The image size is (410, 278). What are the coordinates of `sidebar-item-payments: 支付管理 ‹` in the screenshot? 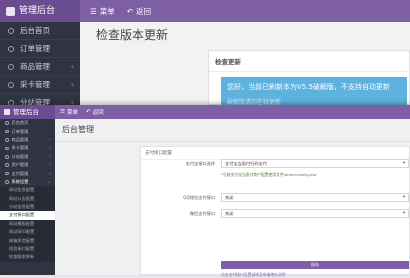 It's located at (27, 173).